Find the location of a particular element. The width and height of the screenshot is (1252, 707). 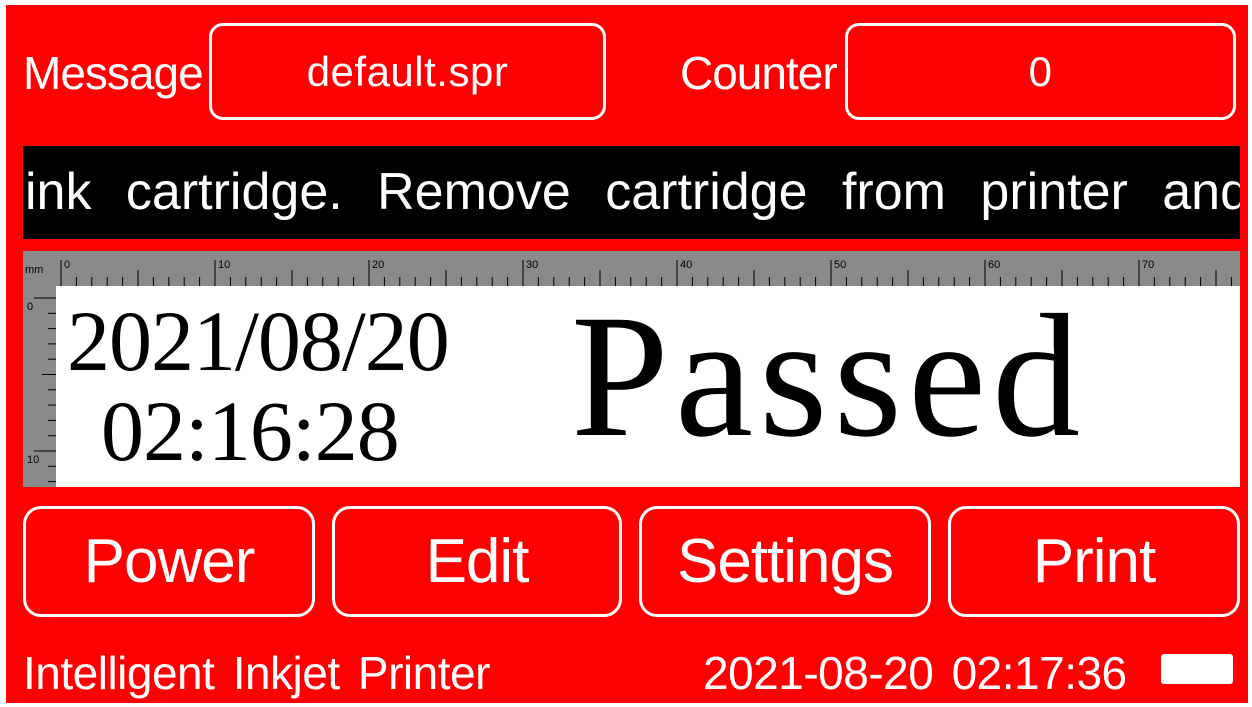

edit-button-label: Edit is located at coordinates (477, 561).